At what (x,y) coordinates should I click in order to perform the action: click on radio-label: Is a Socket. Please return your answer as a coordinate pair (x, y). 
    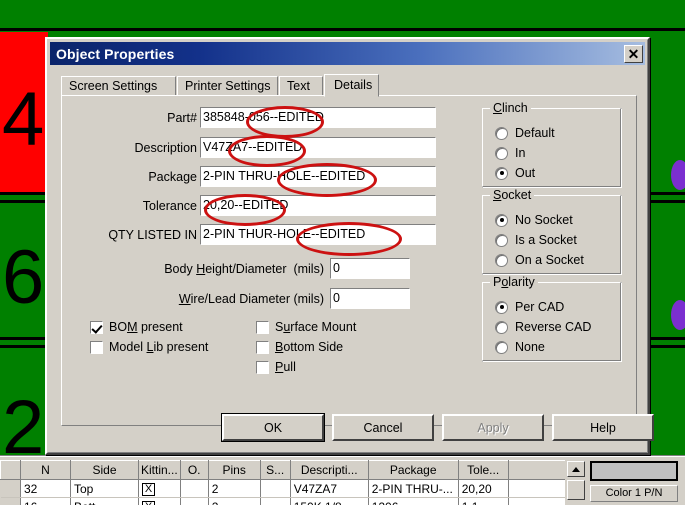
    Looking at the image, I should click on (546, 240).